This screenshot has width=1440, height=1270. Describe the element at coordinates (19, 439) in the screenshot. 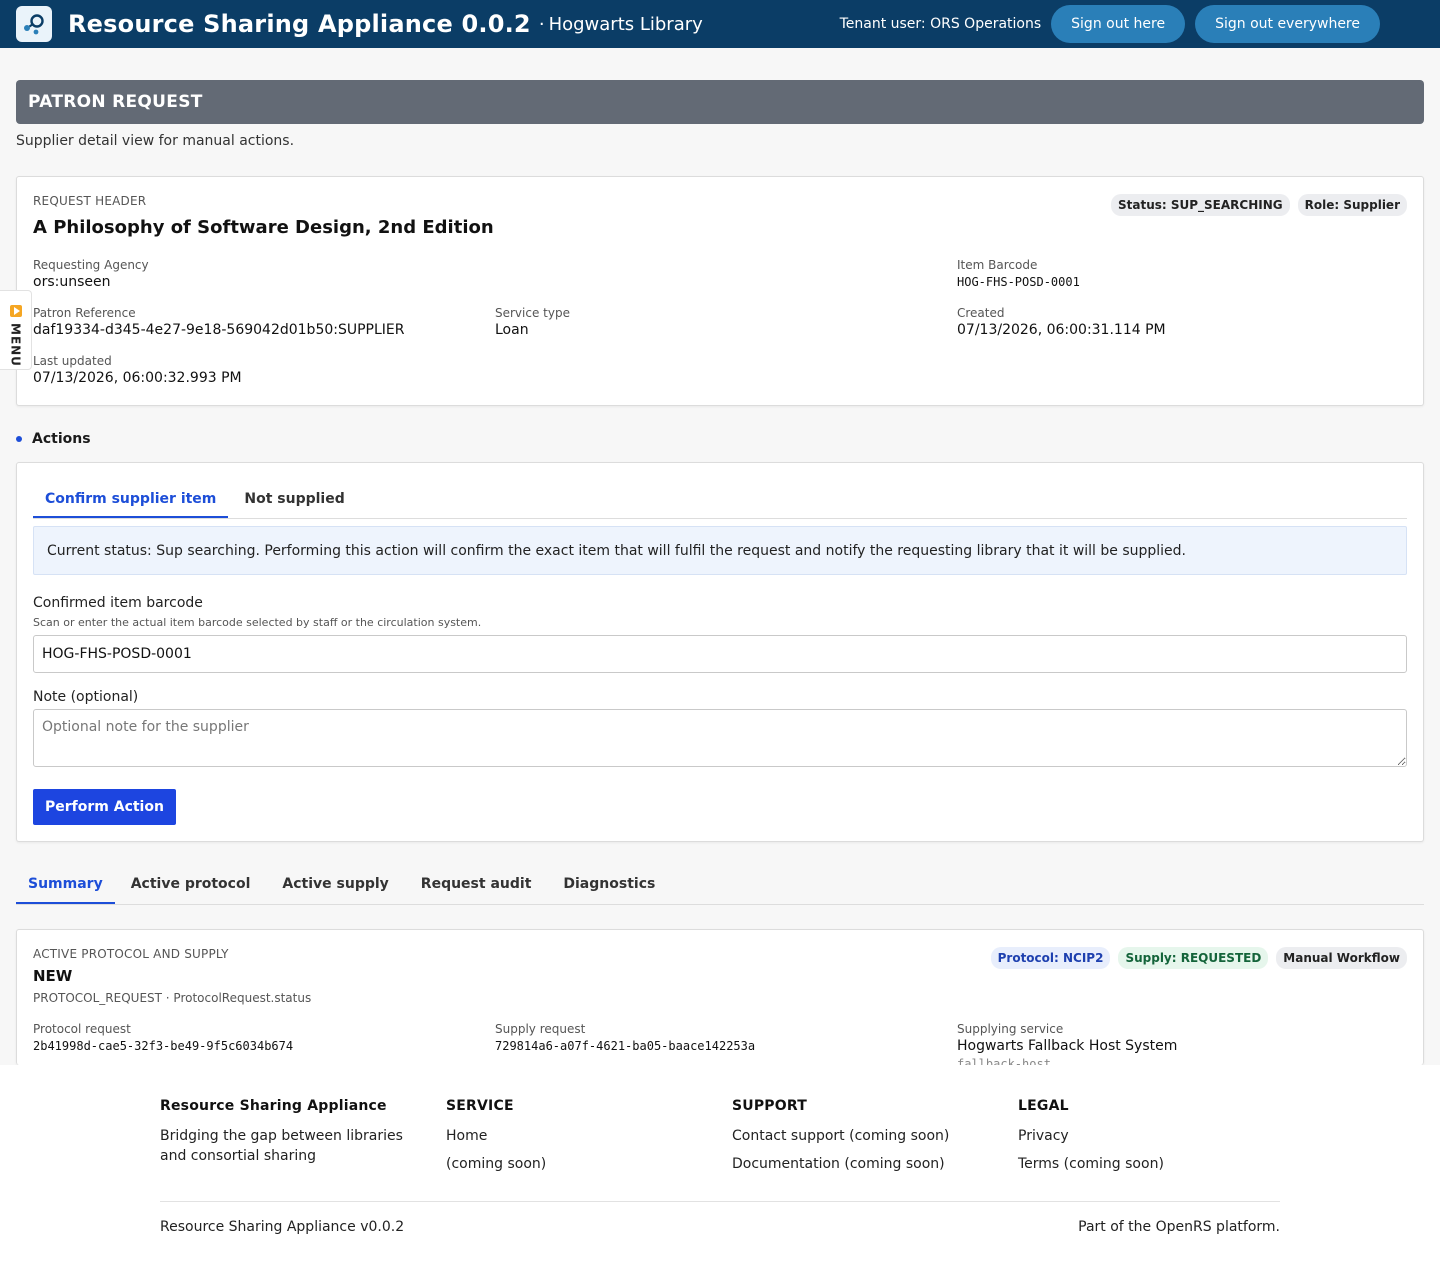

I see `bullet-icon` at that location.